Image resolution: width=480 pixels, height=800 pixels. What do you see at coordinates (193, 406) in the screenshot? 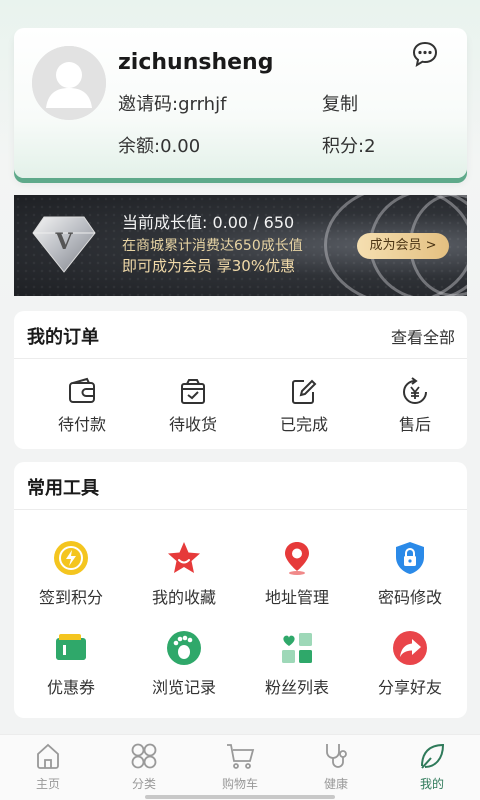
I see `order-pending-receipt: 待收货` at bounding box center [193, 406].